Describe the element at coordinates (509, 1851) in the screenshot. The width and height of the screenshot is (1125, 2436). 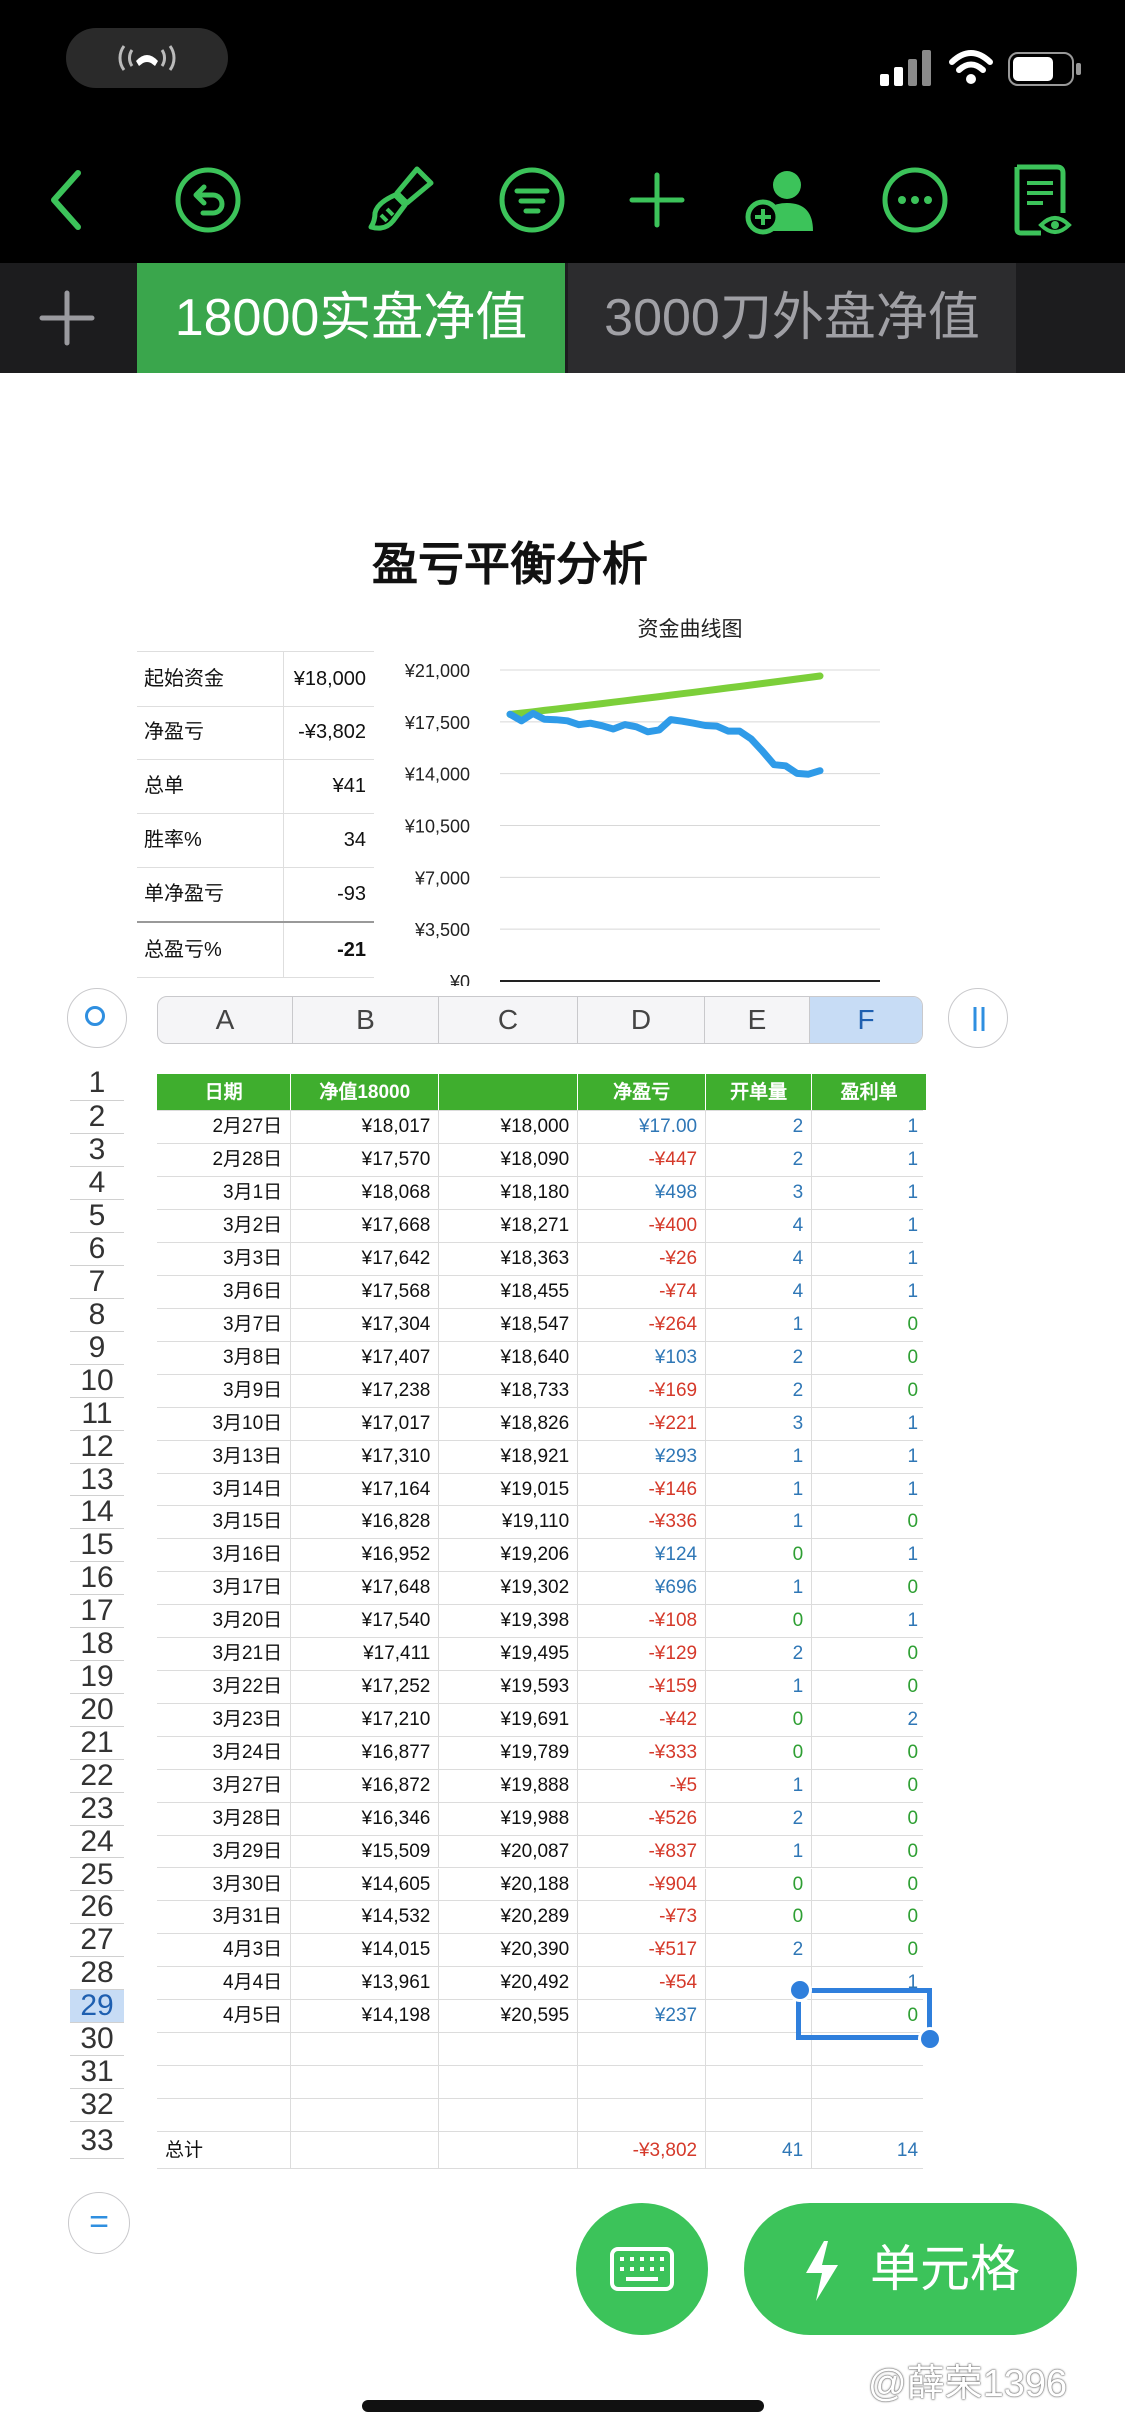
I see `table-cell: ¥20,087` at that location.